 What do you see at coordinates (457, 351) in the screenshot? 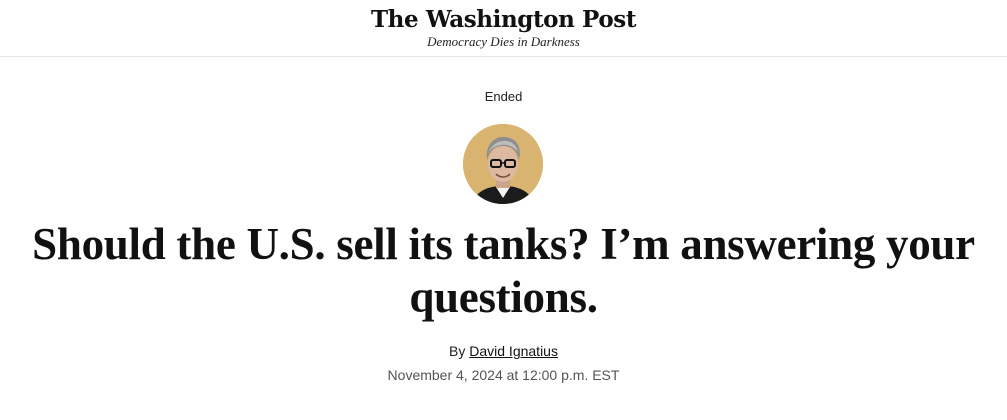
I see `byline-prefix: By` at bounding box center [457, 351].